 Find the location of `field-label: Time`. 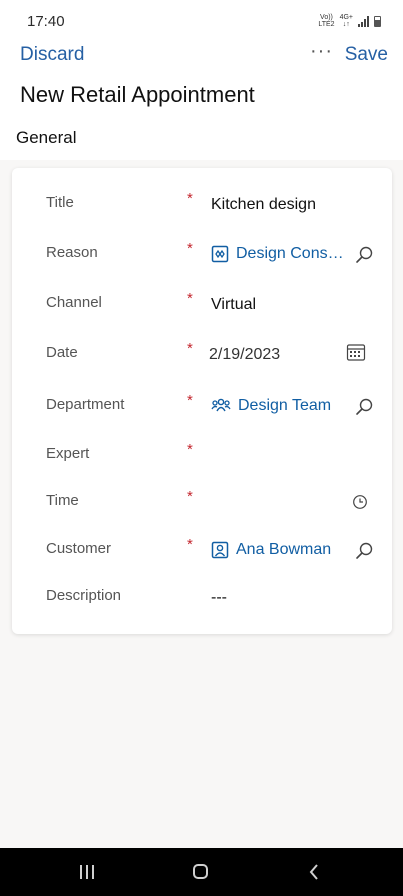

field-label: Time is located at coordinates (62, 500).